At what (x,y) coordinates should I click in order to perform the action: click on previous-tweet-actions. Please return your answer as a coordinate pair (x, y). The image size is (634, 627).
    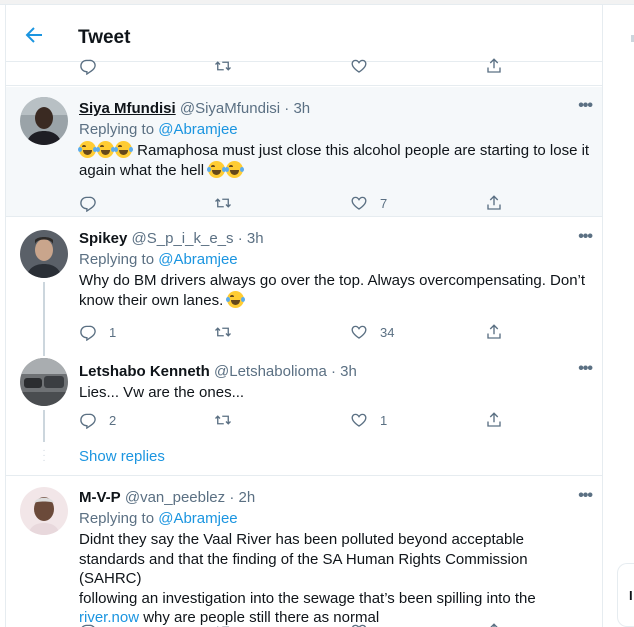
    Looking at the image, I should click on (304, 72).